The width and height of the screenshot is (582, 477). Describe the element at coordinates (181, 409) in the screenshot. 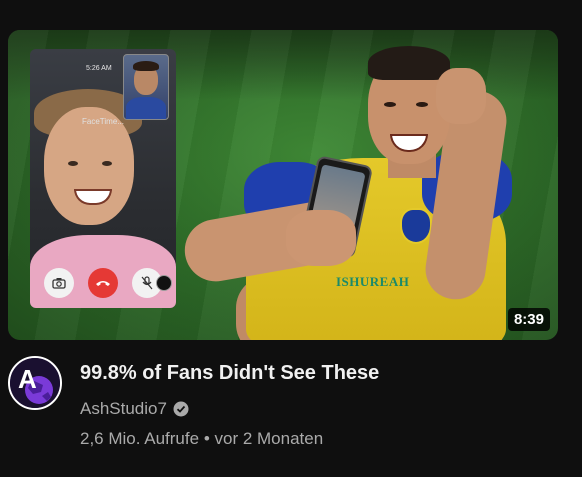

I see `verified-check-icon` at that location.